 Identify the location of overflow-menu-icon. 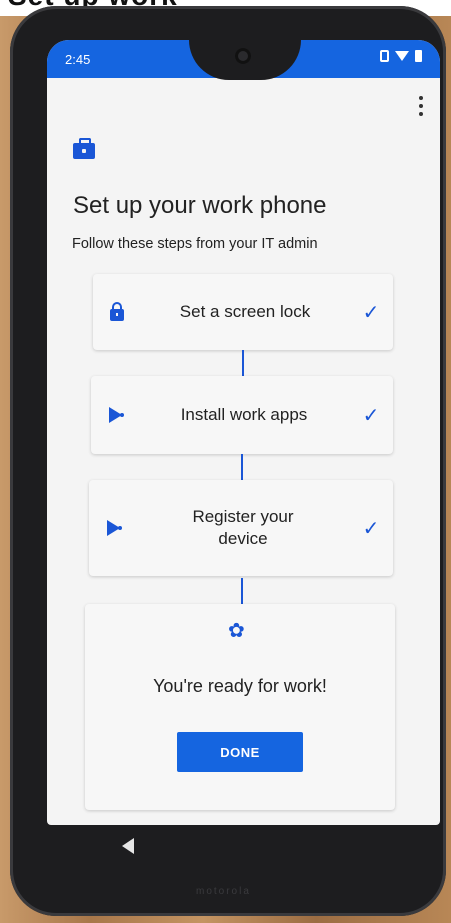
(421, 106).